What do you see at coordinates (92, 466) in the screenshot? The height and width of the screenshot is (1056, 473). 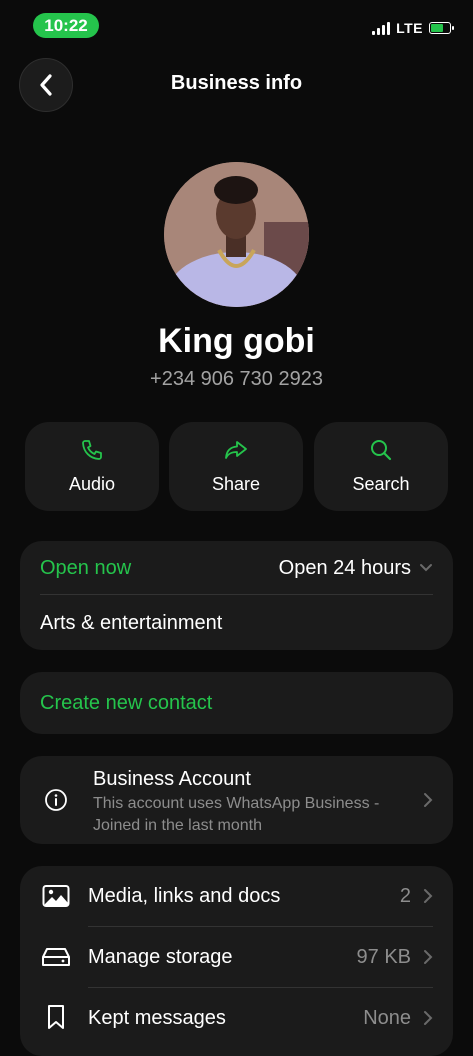 I see `audio-call-button: Audio` at bounding box center [92, 466].